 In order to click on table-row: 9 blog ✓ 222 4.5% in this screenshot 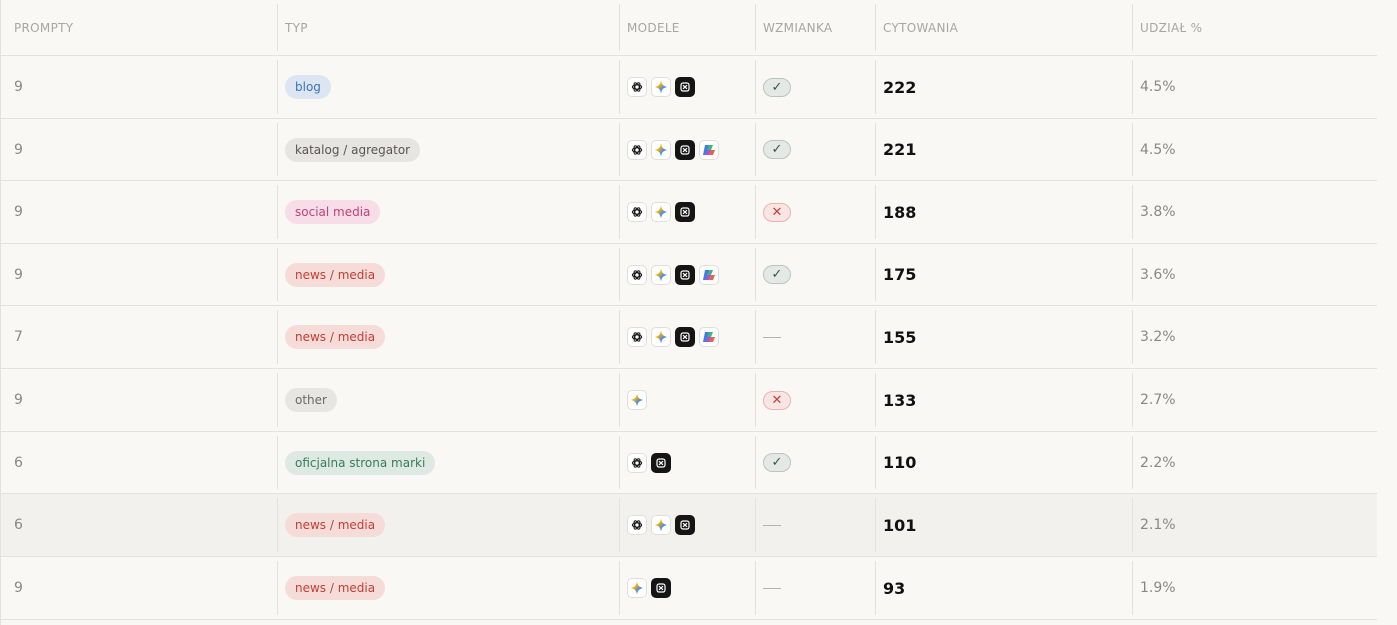, I will do `click(689, 87)`.